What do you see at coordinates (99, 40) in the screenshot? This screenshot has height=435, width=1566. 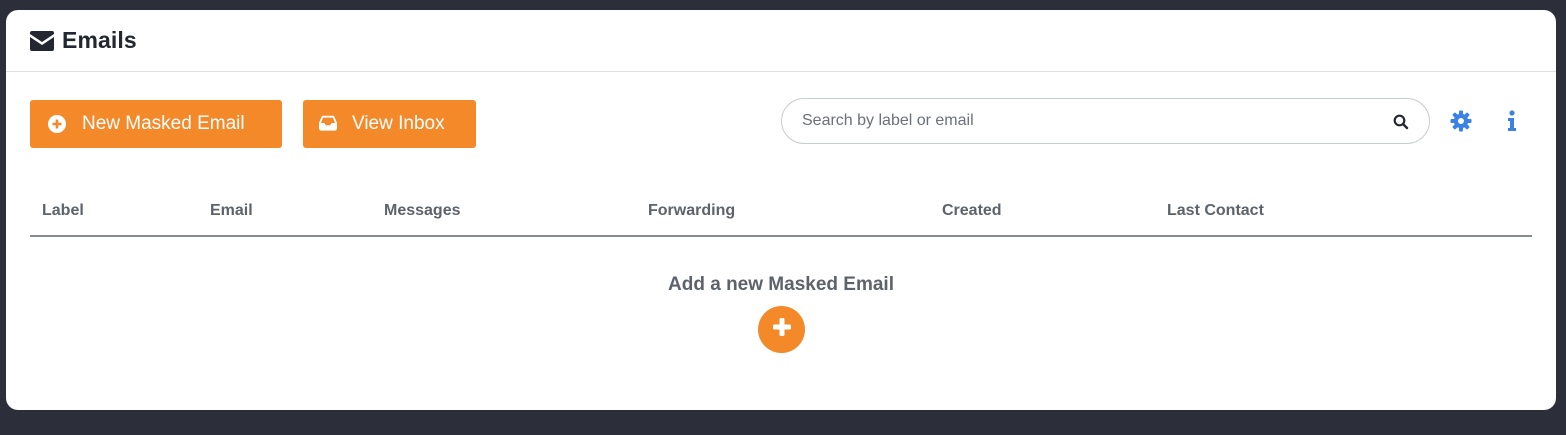 I see `page-title: Emails` at bounding box center [99, 40].